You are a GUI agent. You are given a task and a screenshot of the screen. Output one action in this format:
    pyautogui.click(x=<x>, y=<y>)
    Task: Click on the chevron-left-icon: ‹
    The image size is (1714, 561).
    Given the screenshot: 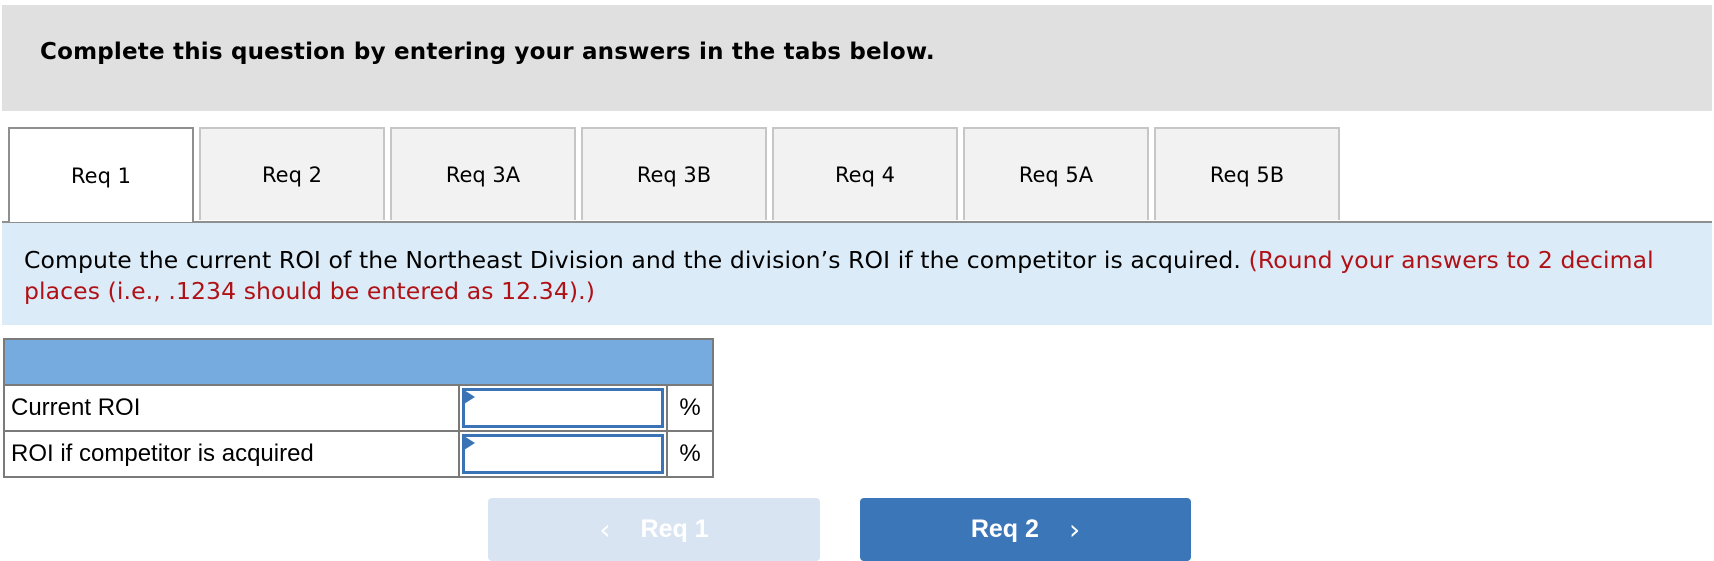 What is the action you would take?
    pyautogui.click(x=605, y=529)
    